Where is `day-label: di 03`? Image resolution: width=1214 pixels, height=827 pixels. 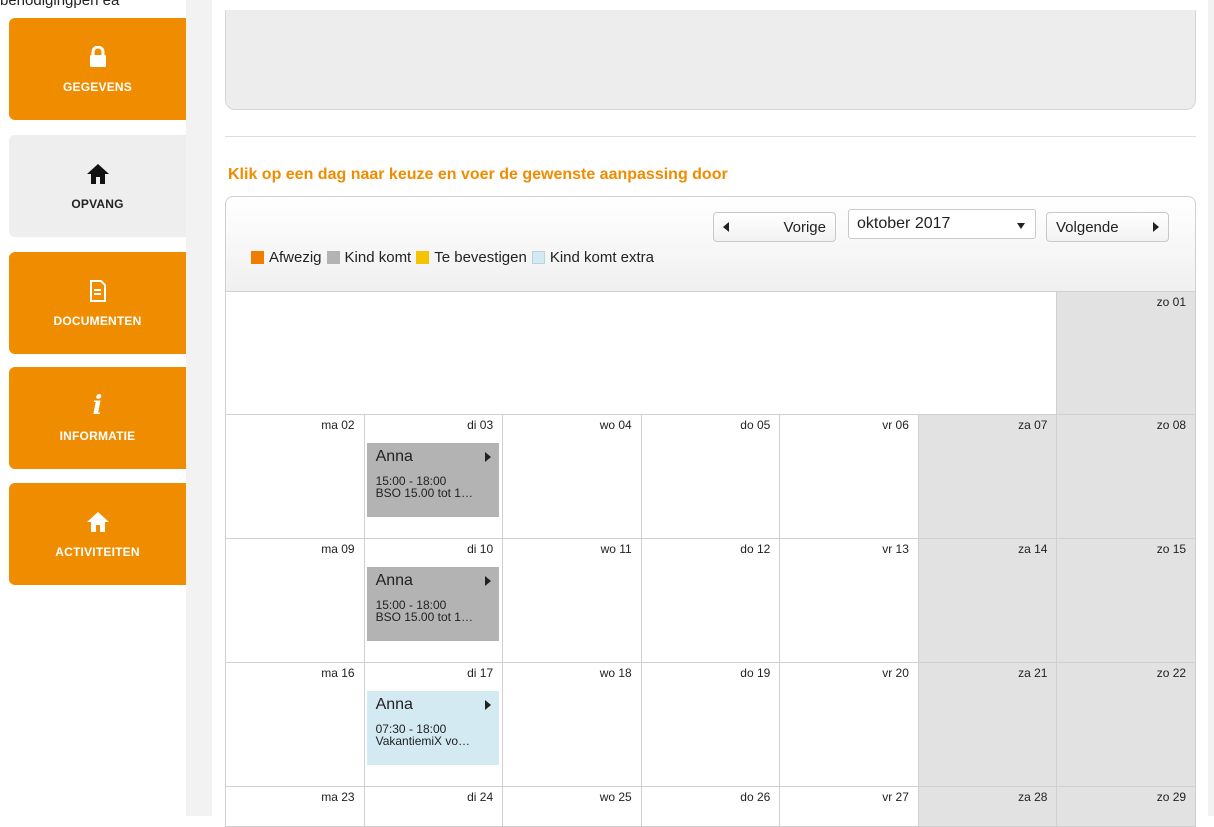
day-label: di 03 is located at coordinates (480, 425).